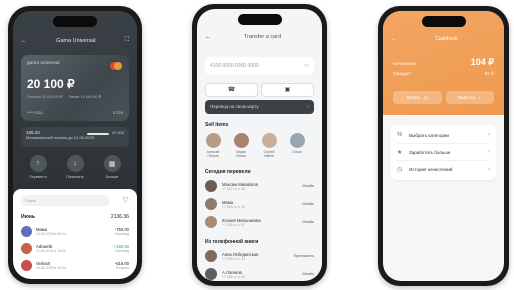  I want to click on person-detail: +7 912 ••• •• 45, so click(233, 188).